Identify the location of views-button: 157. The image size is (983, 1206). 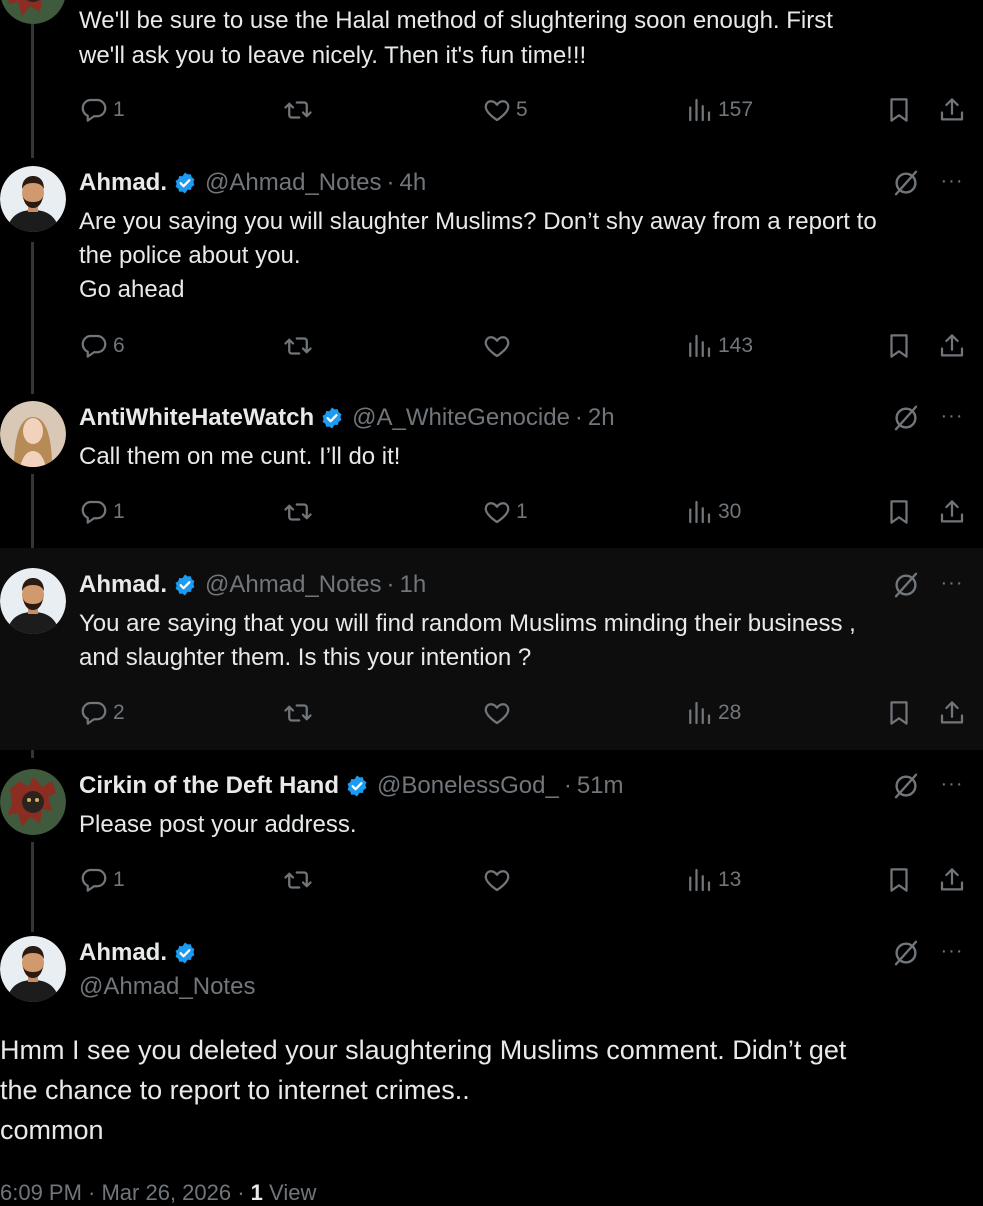
(718, 110).